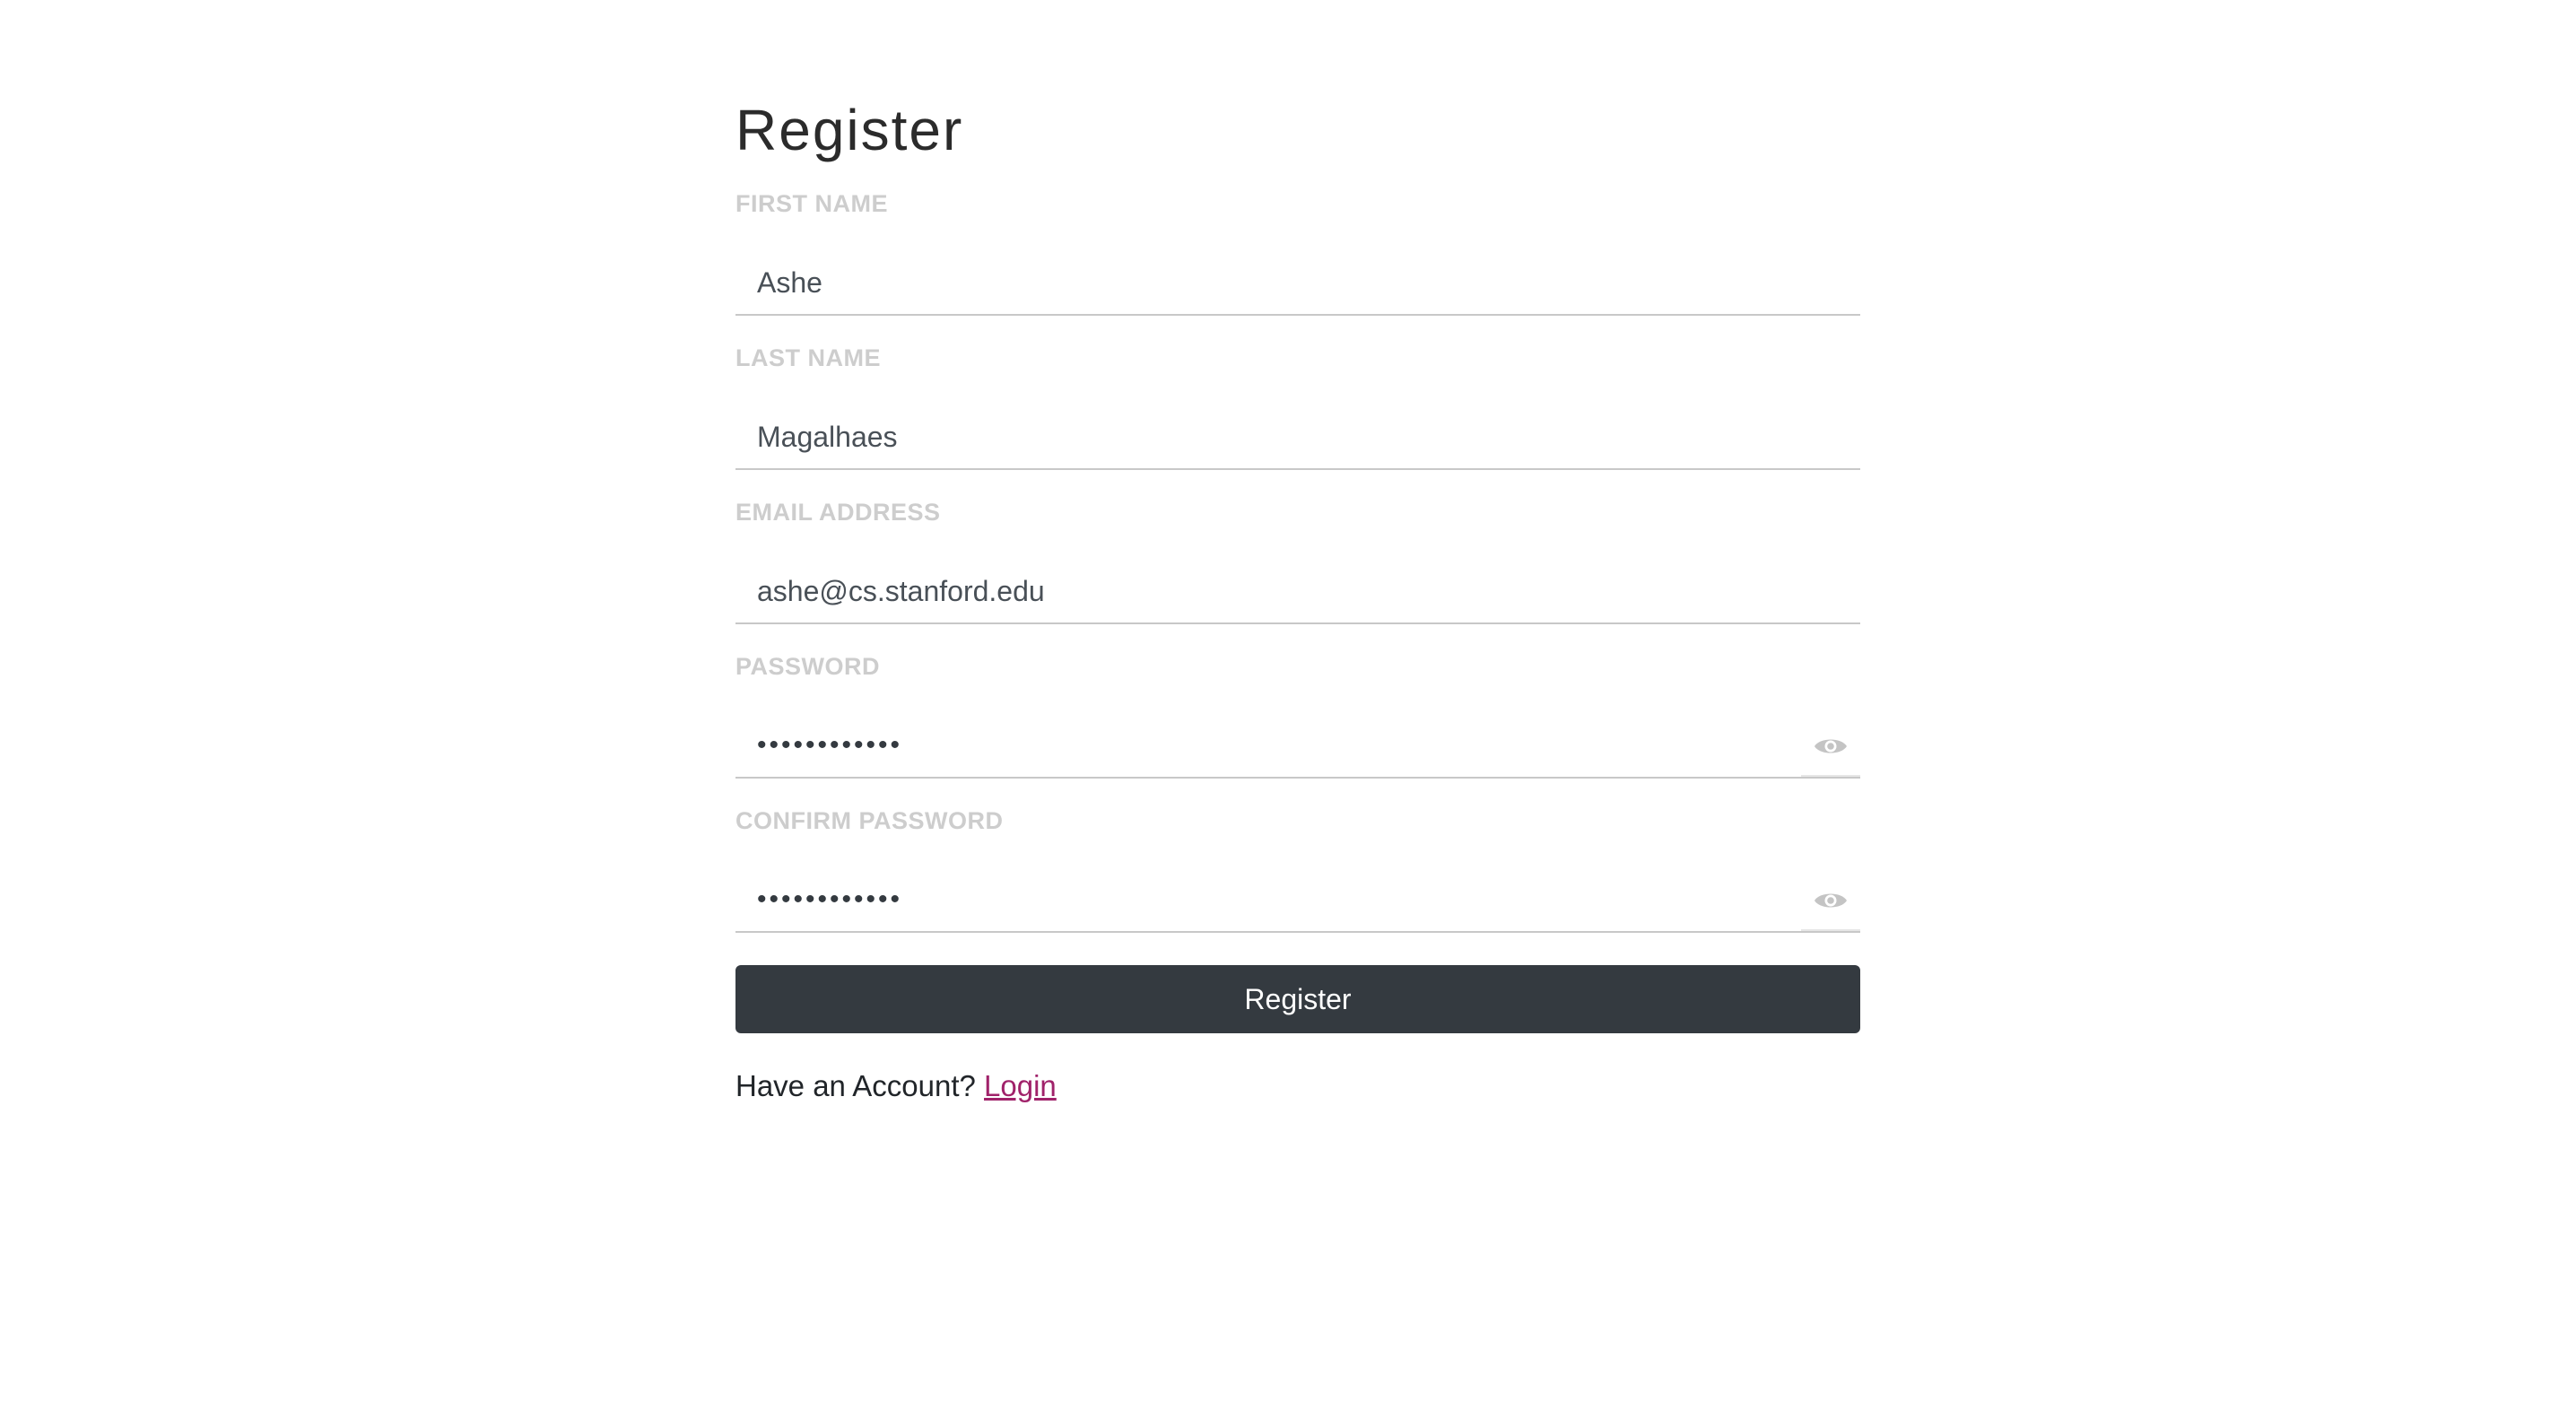  What do you see at coordinates (838, 513) in the screenshot?
I see `email-label: EMAIL ADDRESS` at bounding box center [838, 513].